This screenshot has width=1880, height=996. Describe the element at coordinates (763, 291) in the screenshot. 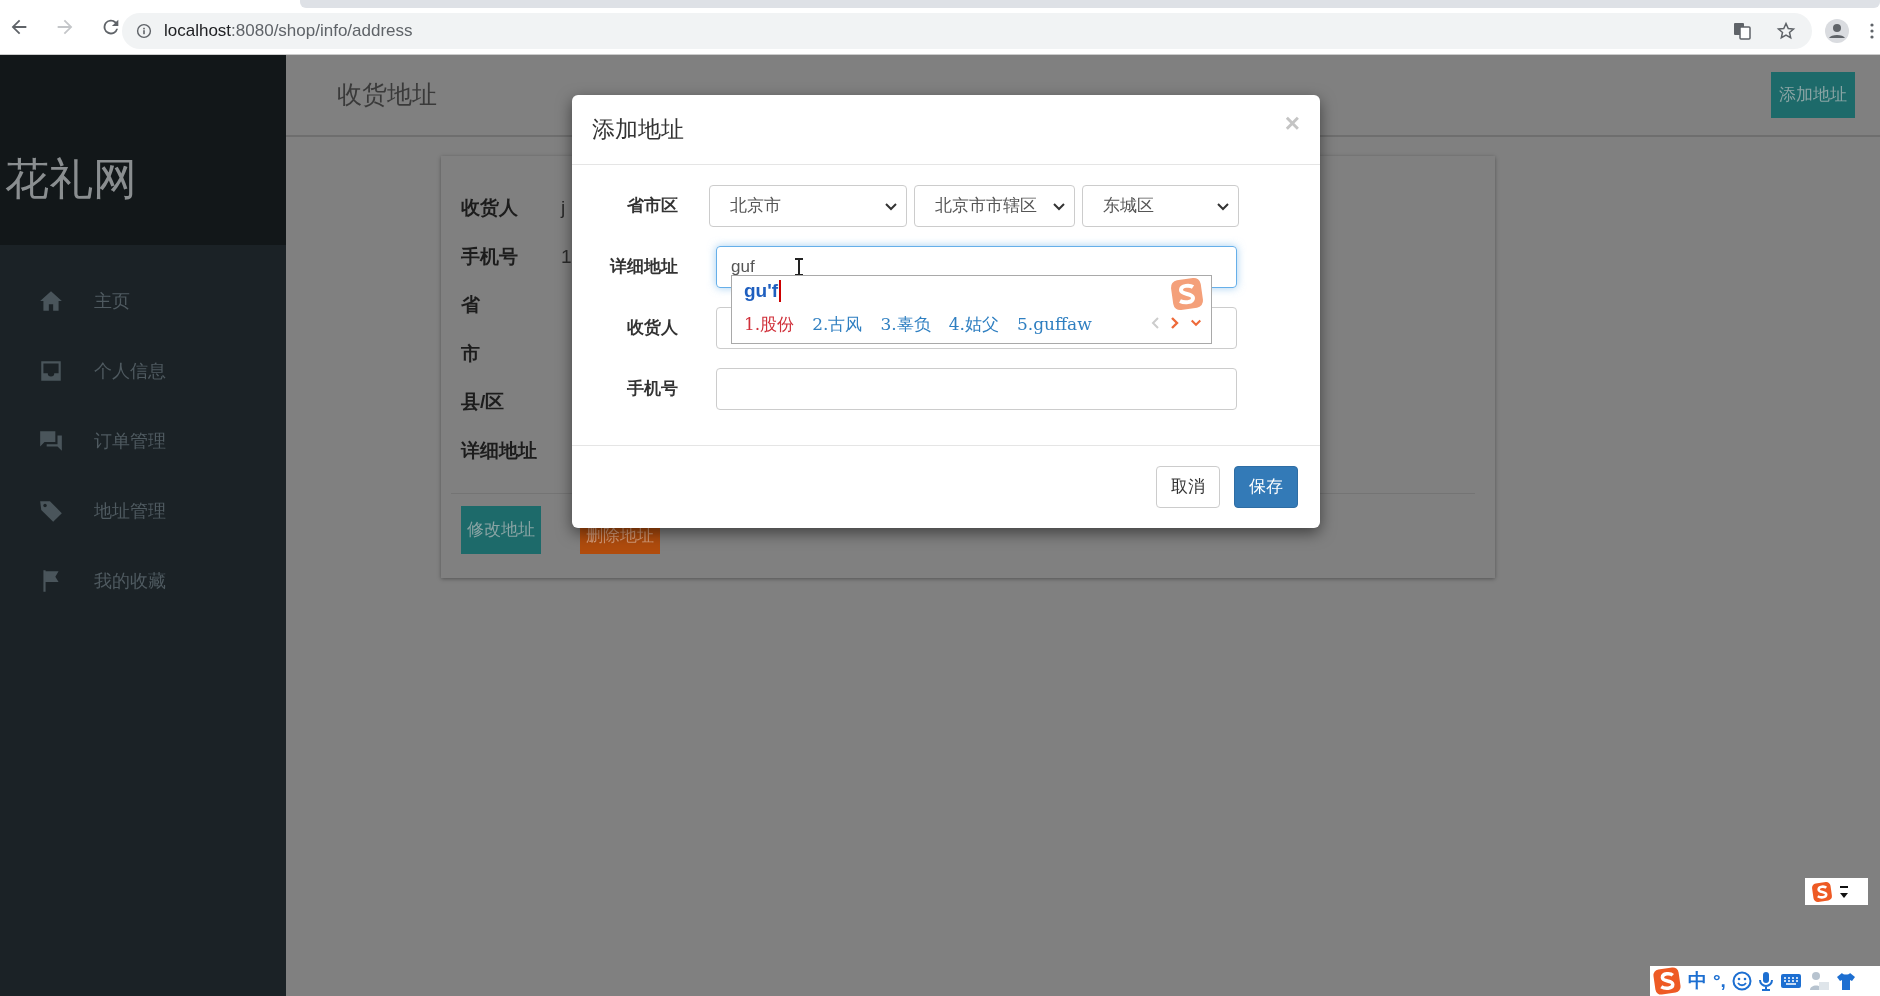

I see `ime-composition: gu'f` at that location.